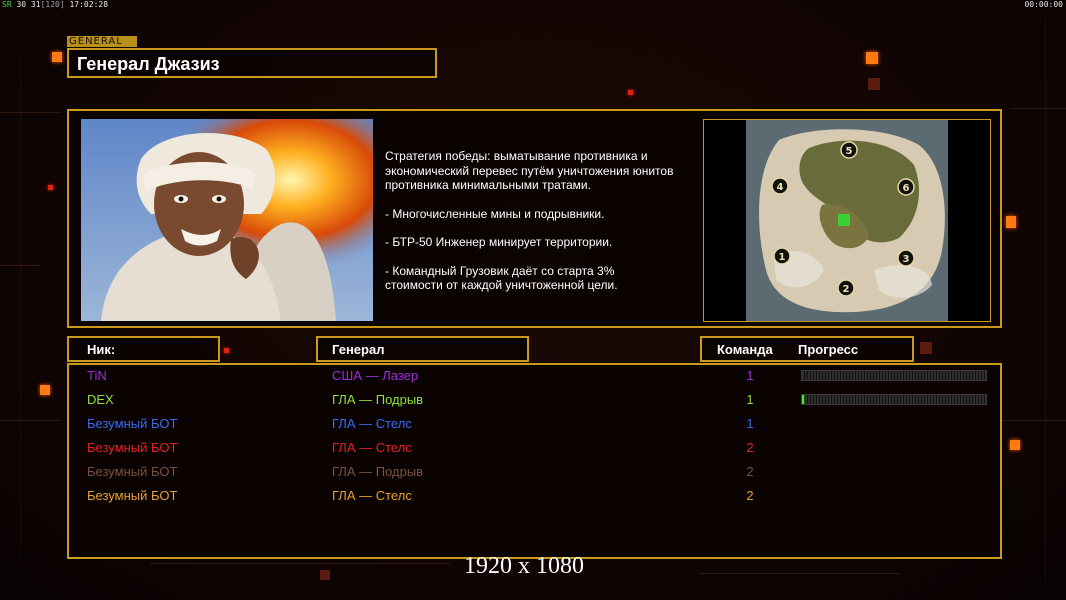  What do you see at coordinates (7, 4) in the screenshot?
I see `fps-label: SR` at bounding box center [7, 4].